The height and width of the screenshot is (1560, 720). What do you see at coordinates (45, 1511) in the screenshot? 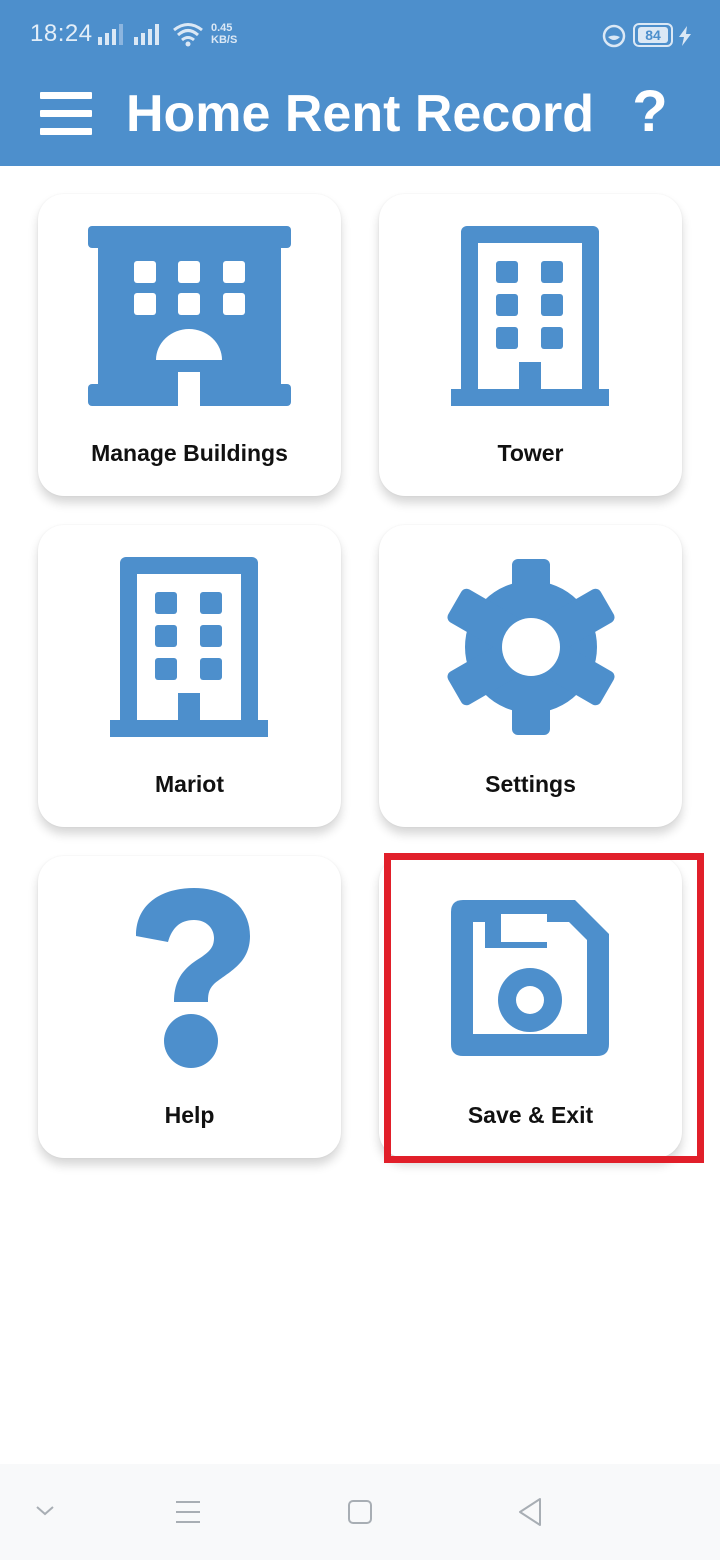
I see `chevron-down-icon` at bounding box center [45, 1511].